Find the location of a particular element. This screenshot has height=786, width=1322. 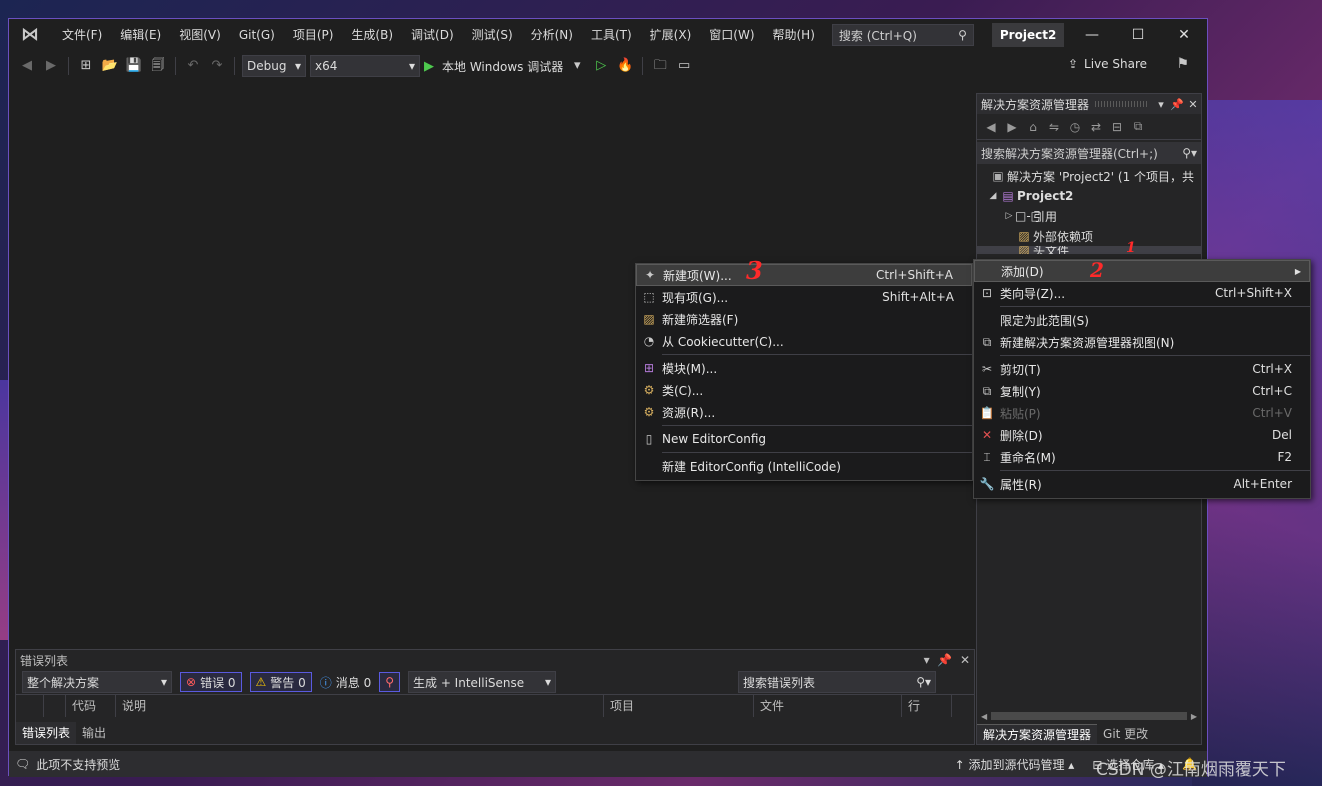

errors-filter-toggle: ⊗ 错误 0 is located at coordinates (211, 682).